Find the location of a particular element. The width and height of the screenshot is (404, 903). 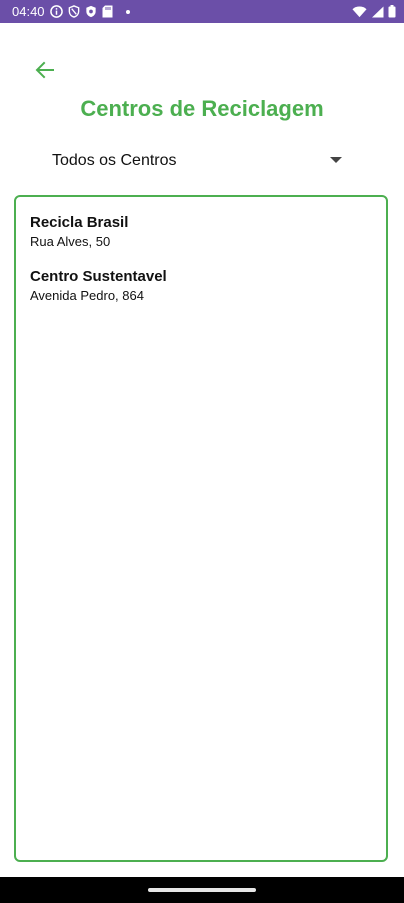

status-time: 04:40 is located at coordinates (28, 11).